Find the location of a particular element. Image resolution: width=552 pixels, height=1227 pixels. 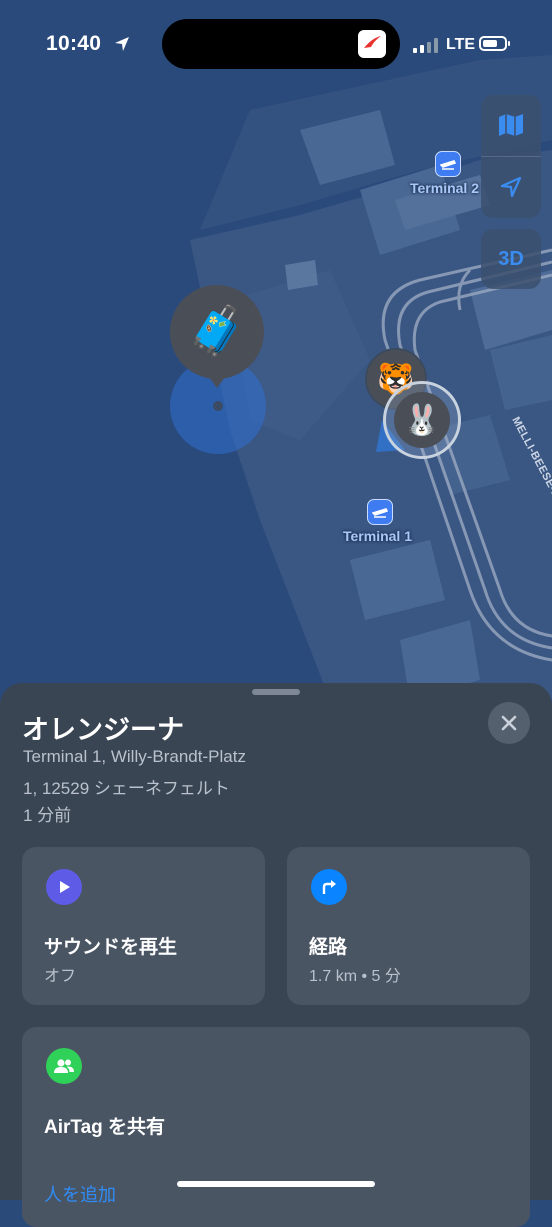

close-icon is located at coordinates (509, 723).